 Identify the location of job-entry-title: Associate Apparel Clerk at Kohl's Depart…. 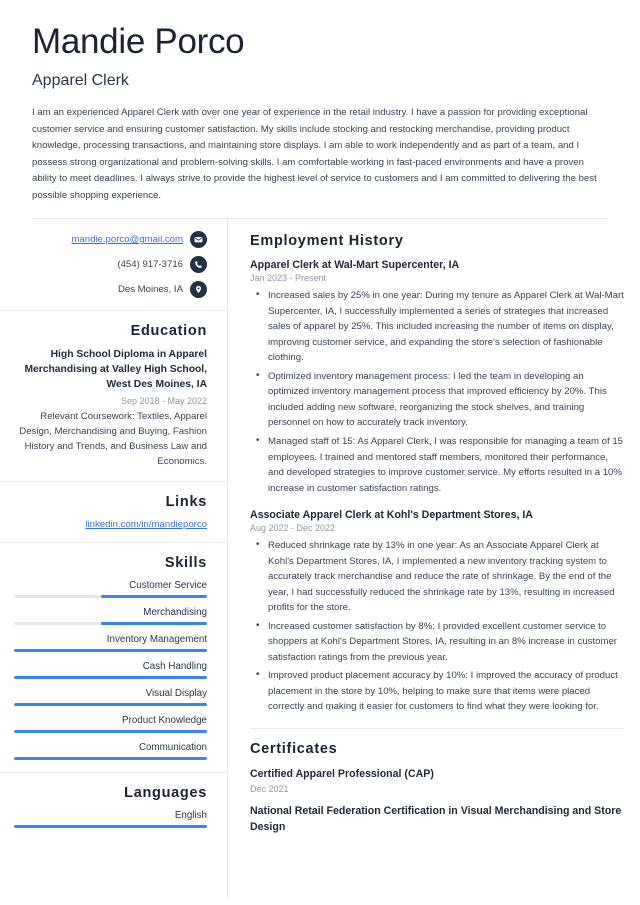
(391, 515).